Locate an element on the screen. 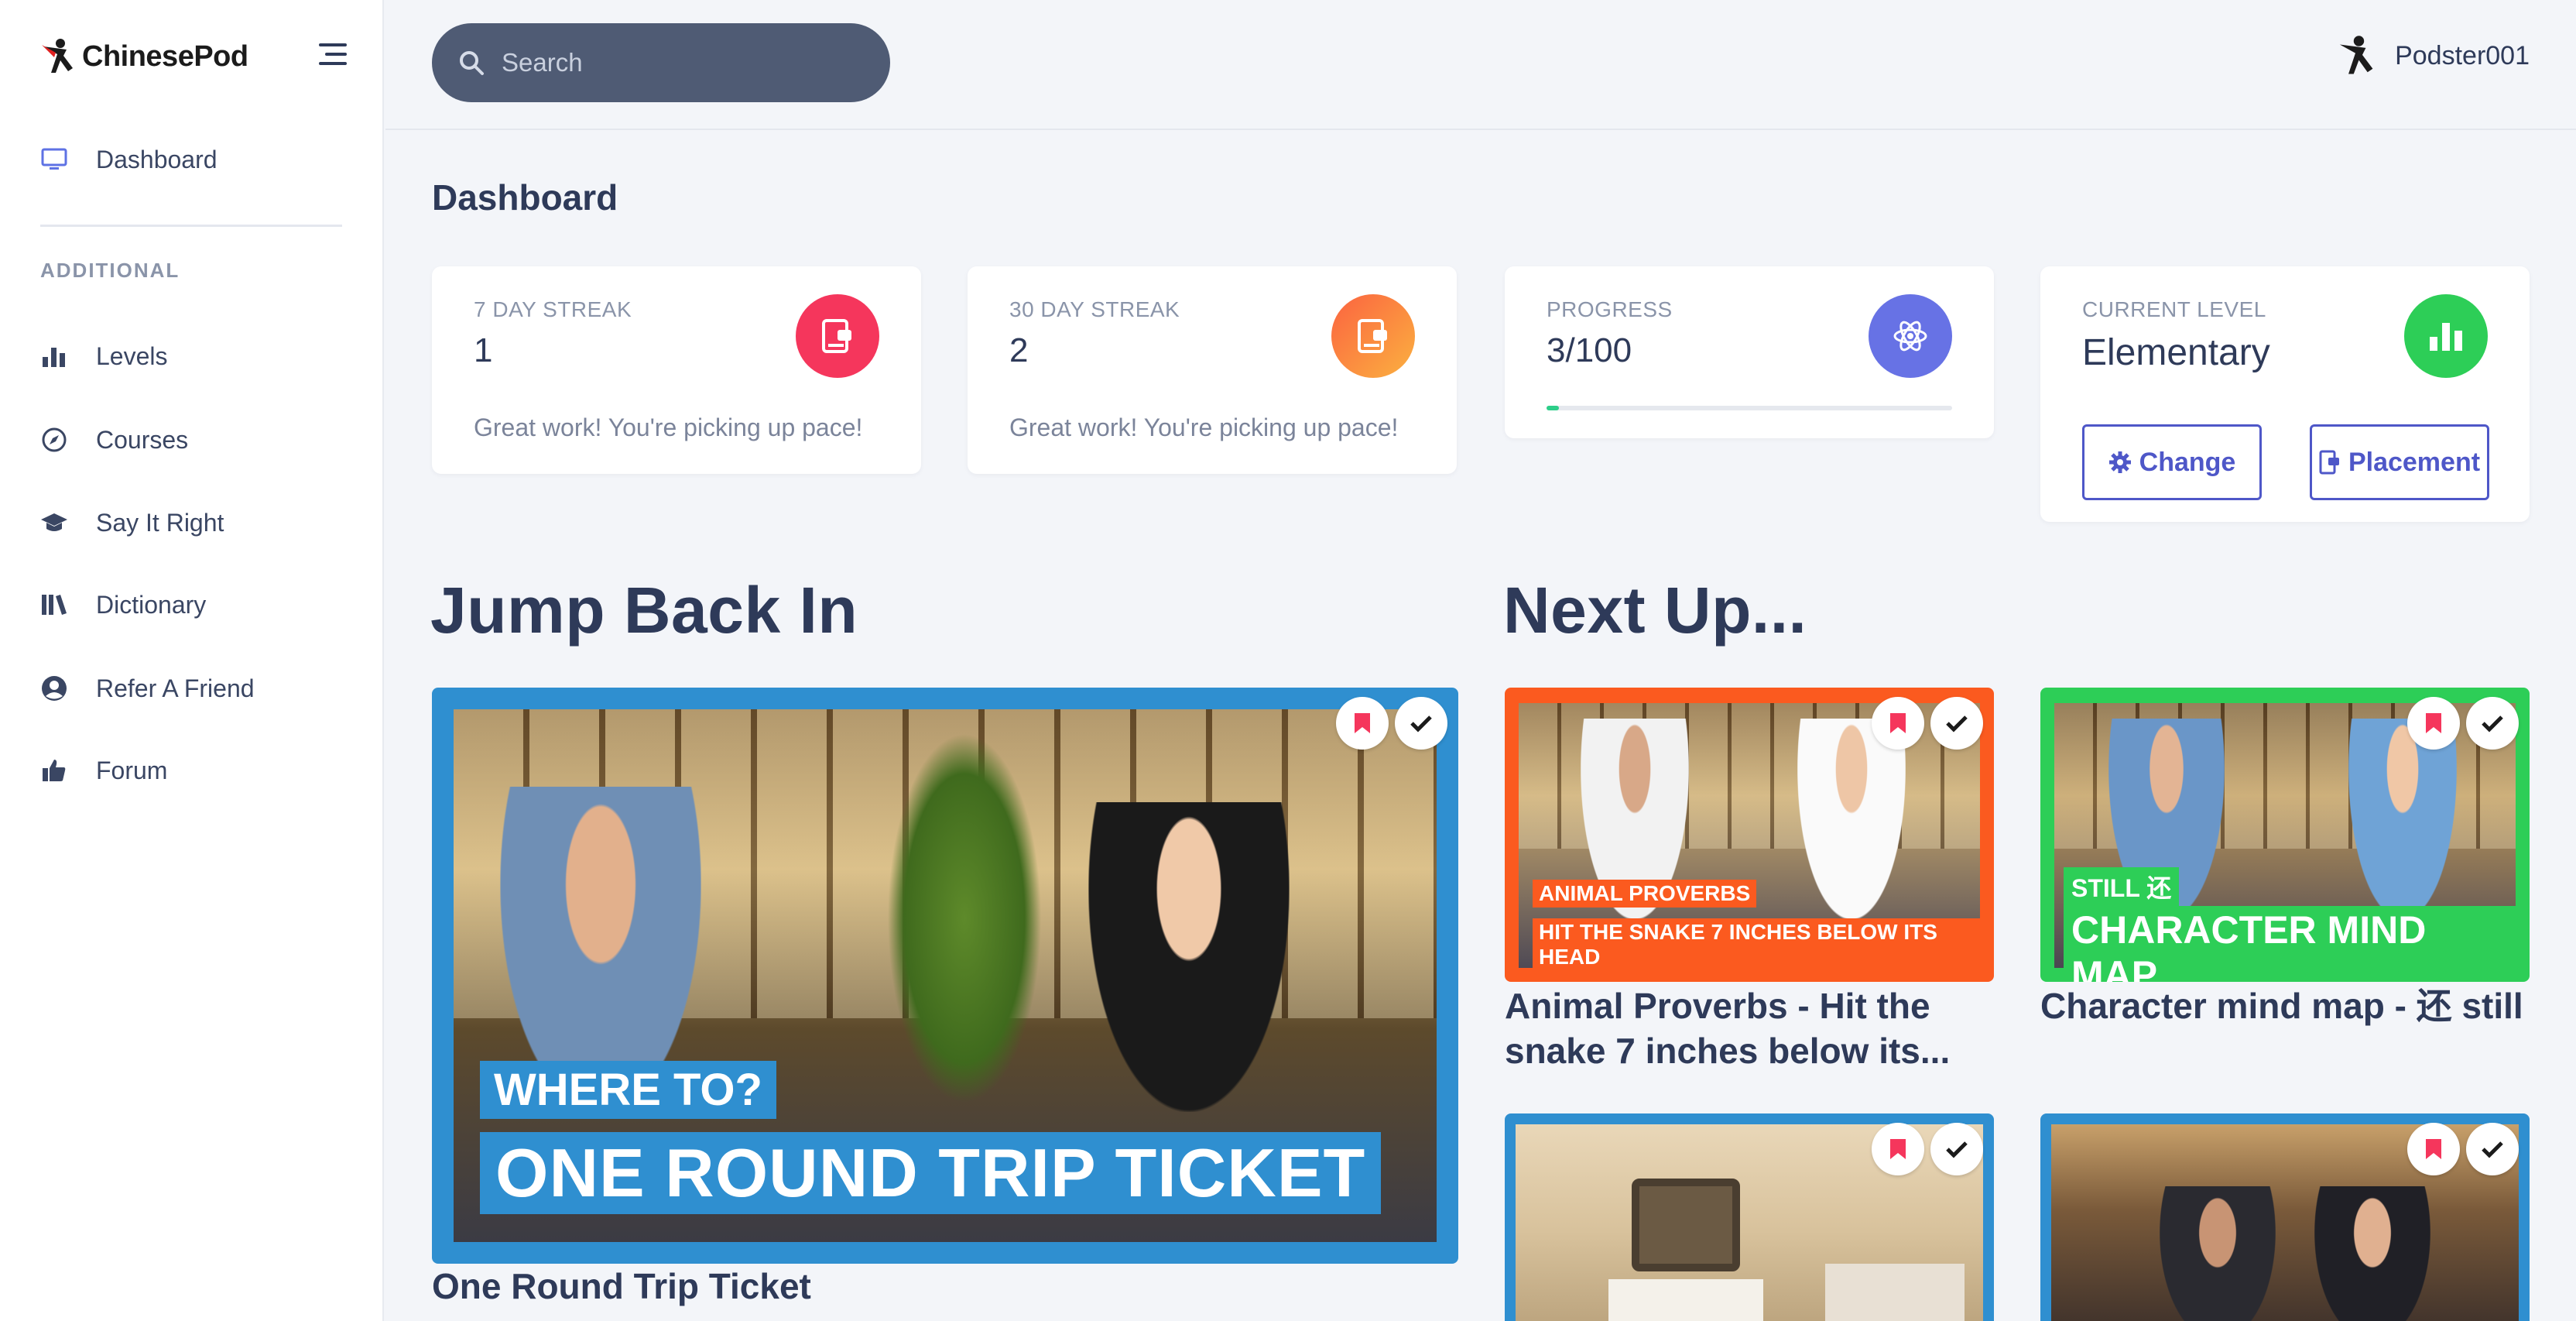  stat-label: CURRENT LEVEL is located at coordinates (2174, 309).